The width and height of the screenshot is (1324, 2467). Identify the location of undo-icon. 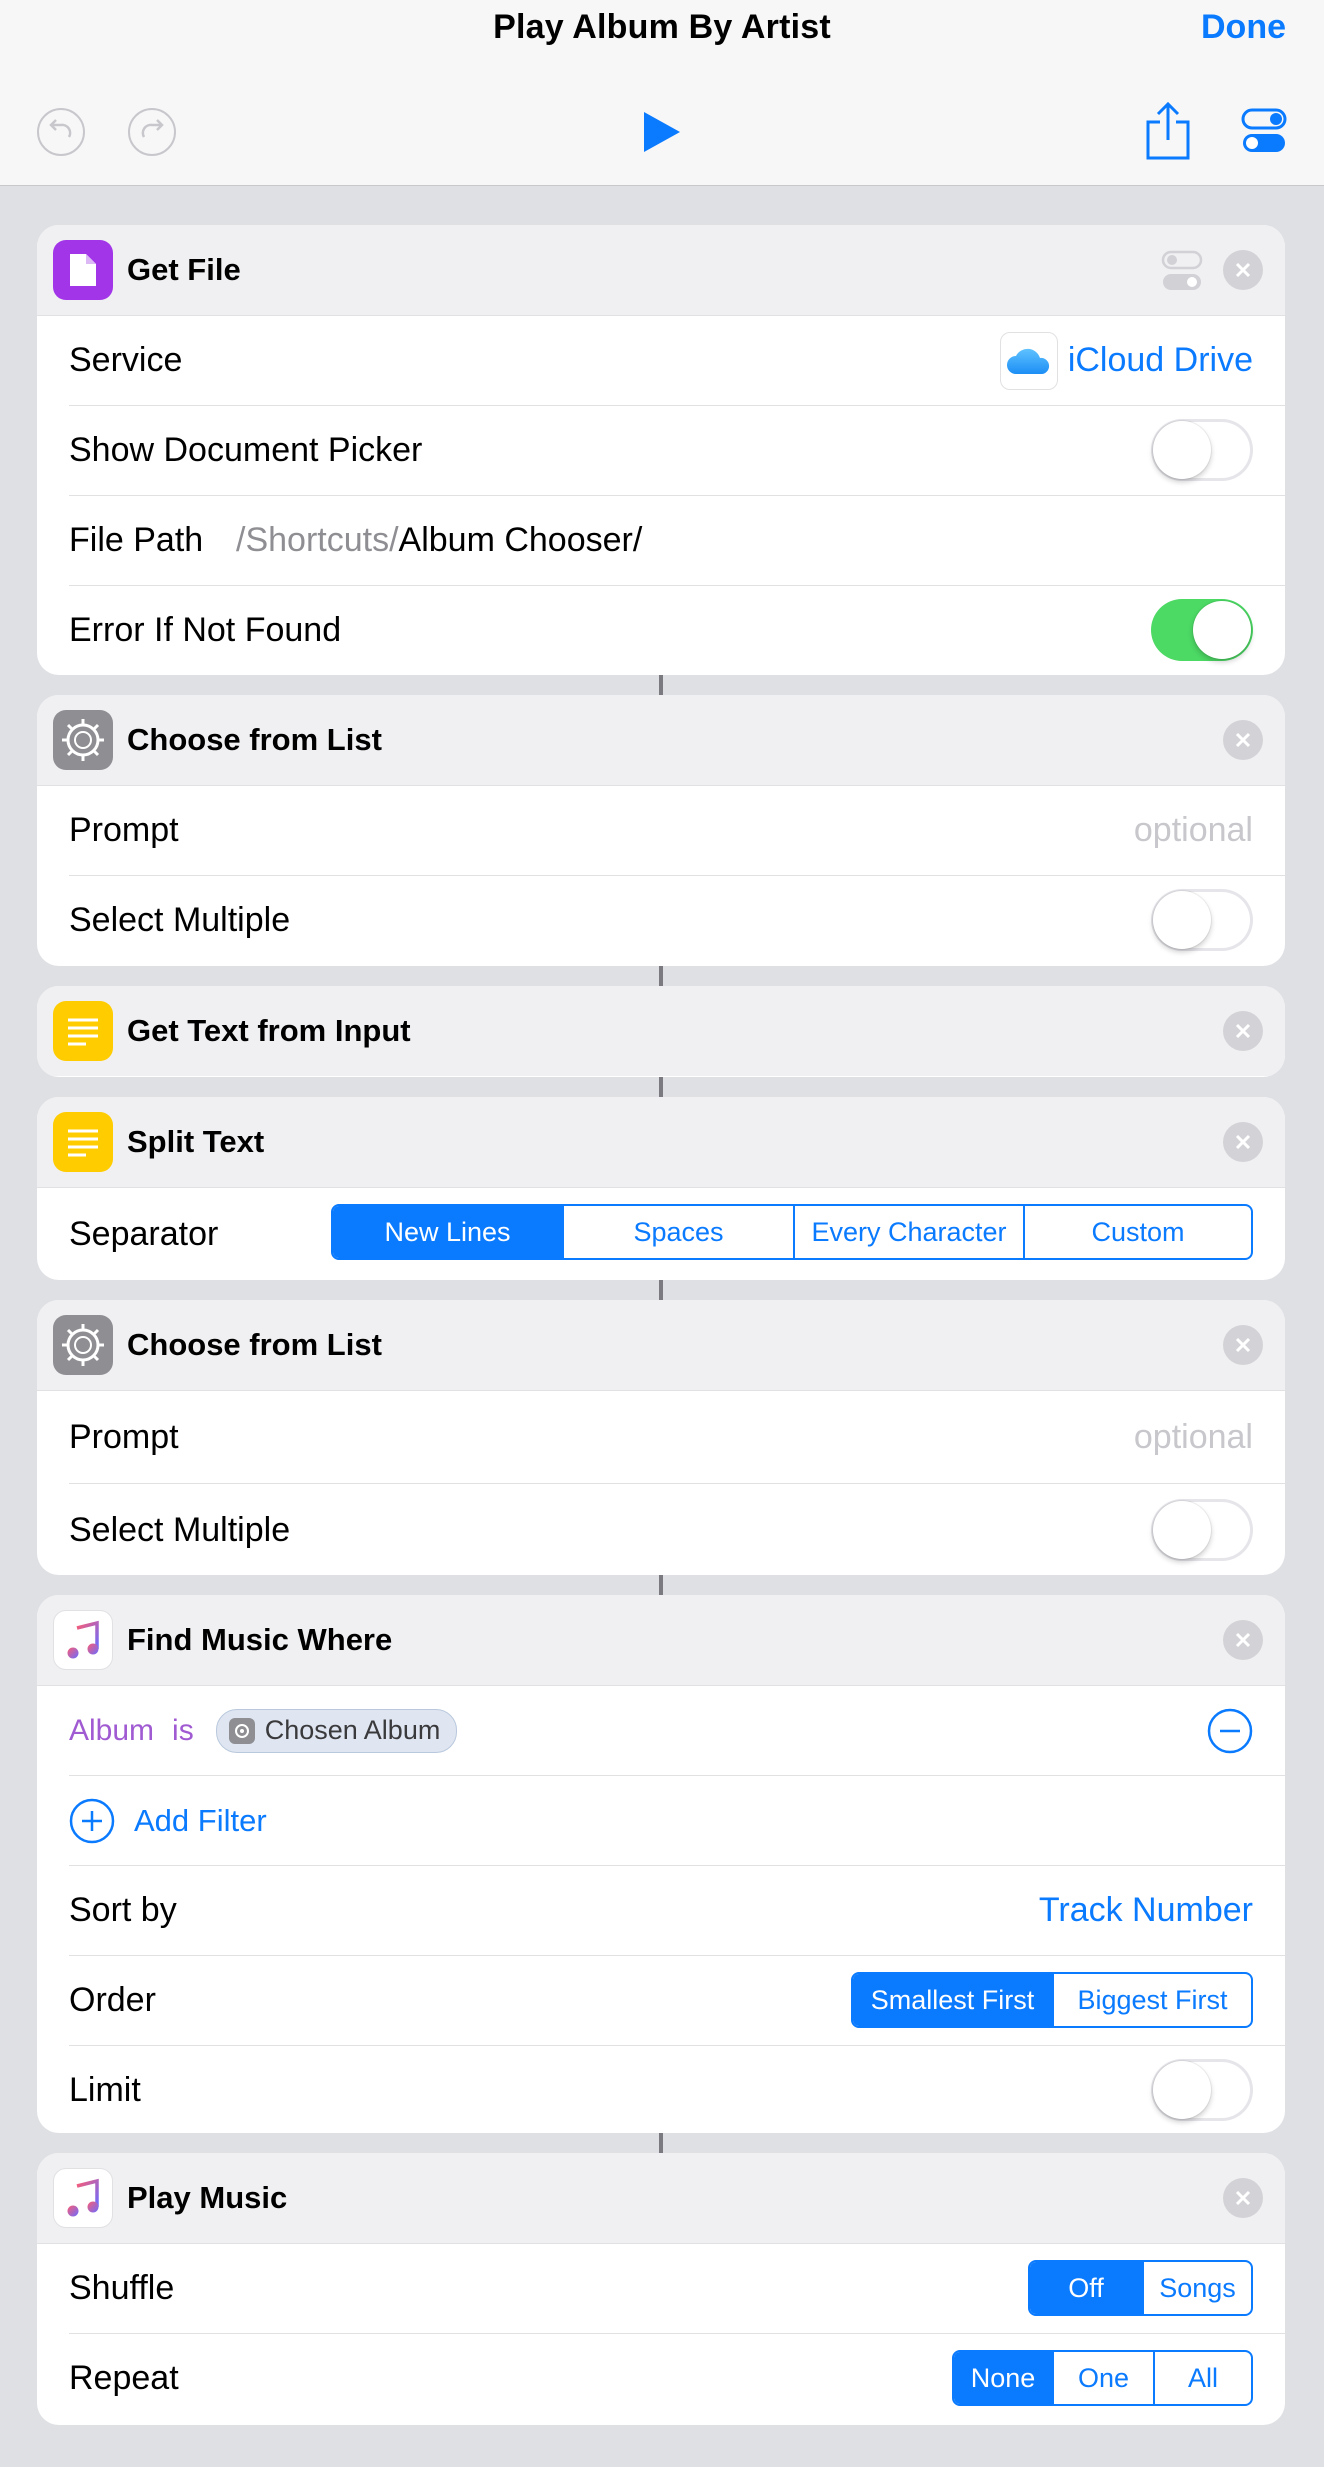
(61, 134).